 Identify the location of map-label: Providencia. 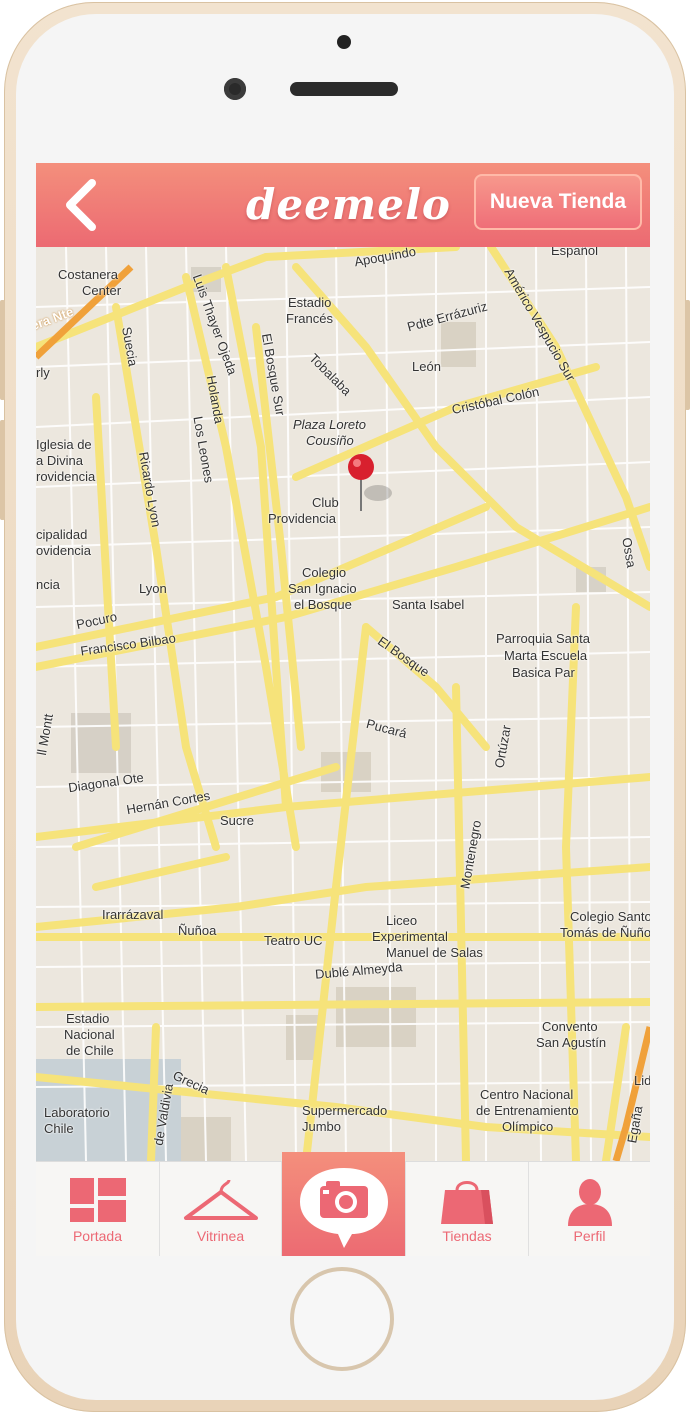
(302, 518).